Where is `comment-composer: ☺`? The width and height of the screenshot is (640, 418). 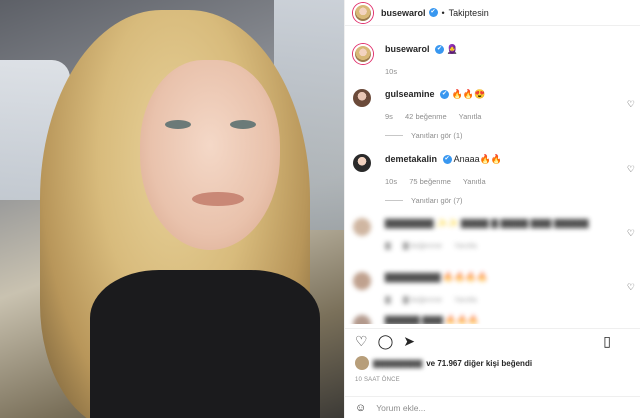 comment-composer: ☺ is located at coordinates (492, 407).